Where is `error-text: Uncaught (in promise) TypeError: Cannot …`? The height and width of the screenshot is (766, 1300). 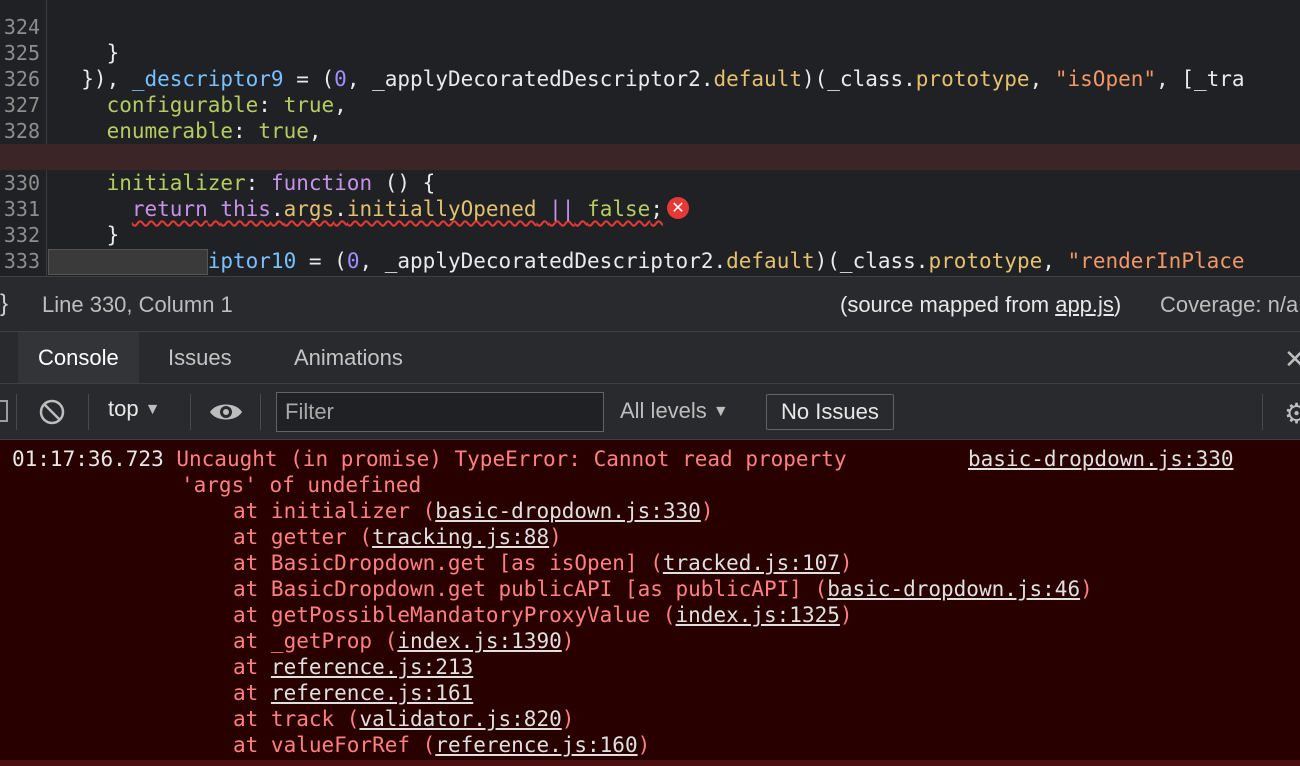
error-text: Uncaught (in promise) TypeError: Cannot … is located at coordinates (511, 459).